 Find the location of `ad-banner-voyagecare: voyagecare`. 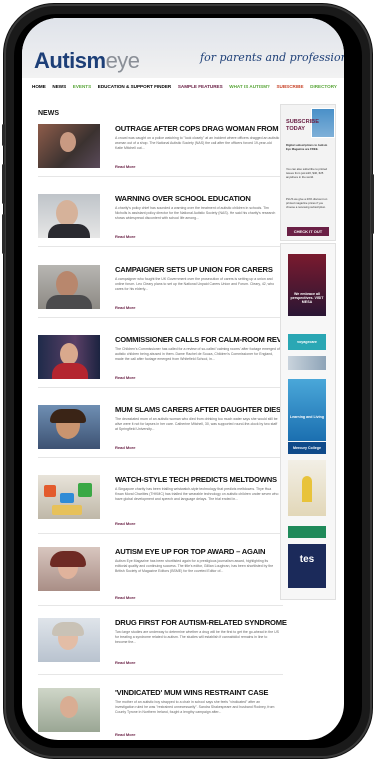

ad-banner-voyagecare: voyagecare is located at coordinates (307, 342).